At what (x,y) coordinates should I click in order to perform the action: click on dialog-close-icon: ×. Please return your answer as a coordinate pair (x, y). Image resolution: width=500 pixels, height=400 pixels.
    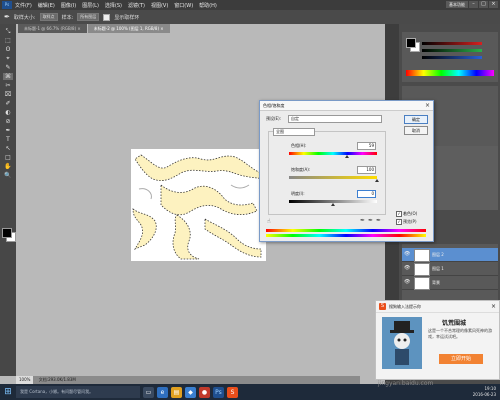
    Looking at the image, I should click on (427, 105).